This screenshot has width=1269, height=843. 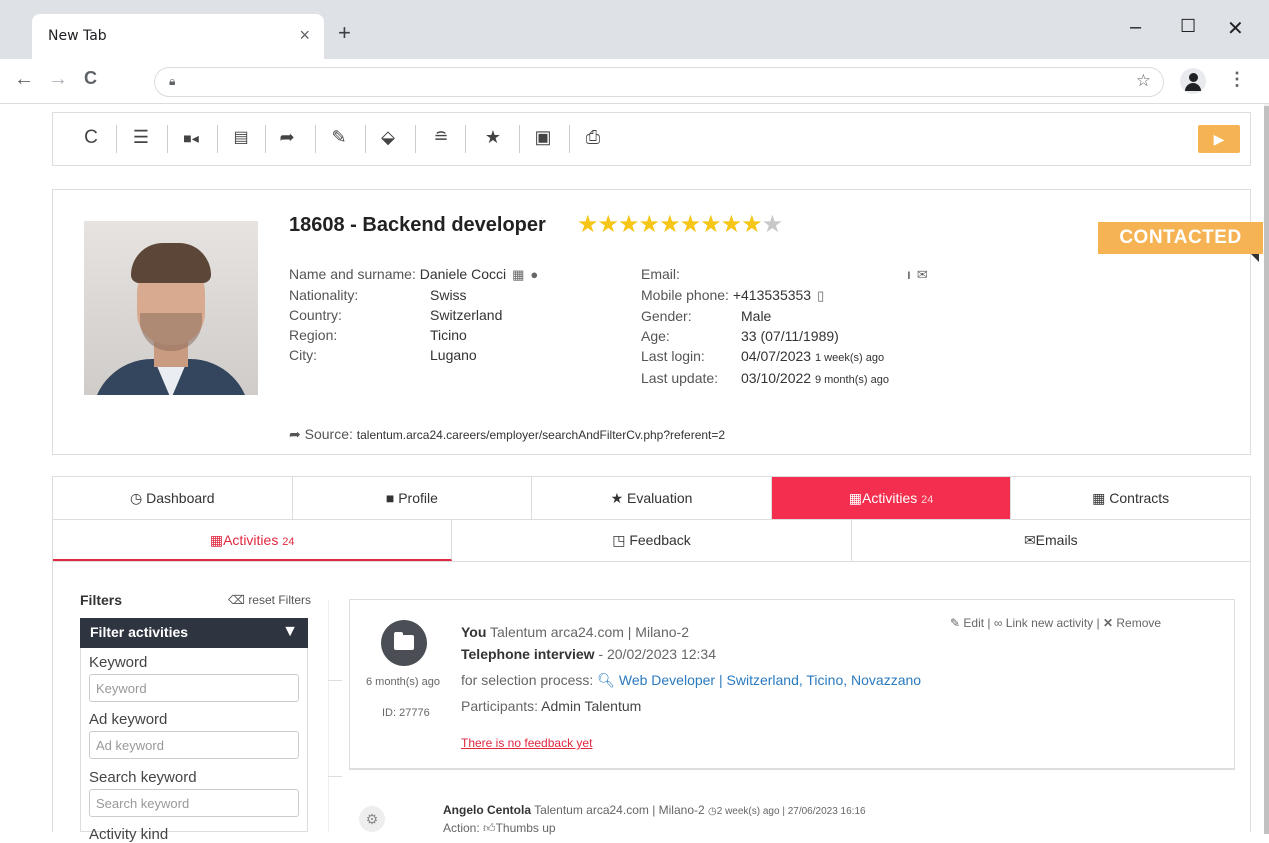 What do you see at coordinates (171, 308) in the screenshot?
I see `candidate-photo` at bounding box center [171, 308].